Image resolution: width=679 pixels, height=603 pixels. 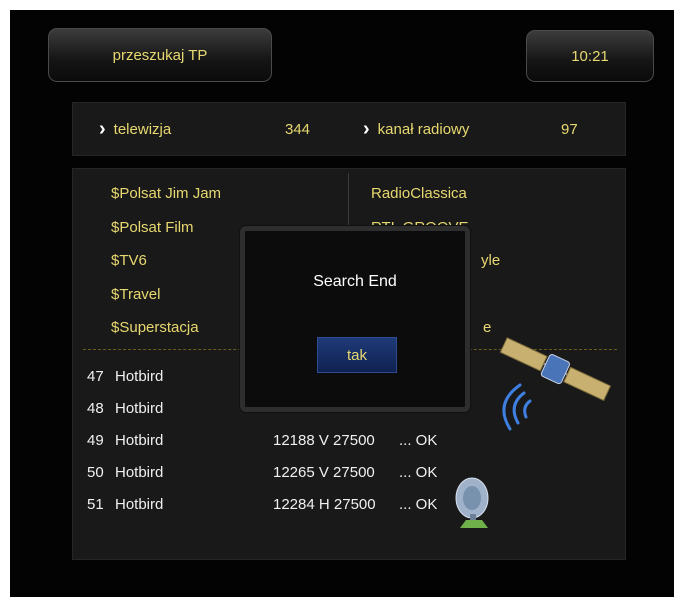 I want to click on category-bar: › telewizja 344 › kanał radiowy 97, so click(x=349, y=129).